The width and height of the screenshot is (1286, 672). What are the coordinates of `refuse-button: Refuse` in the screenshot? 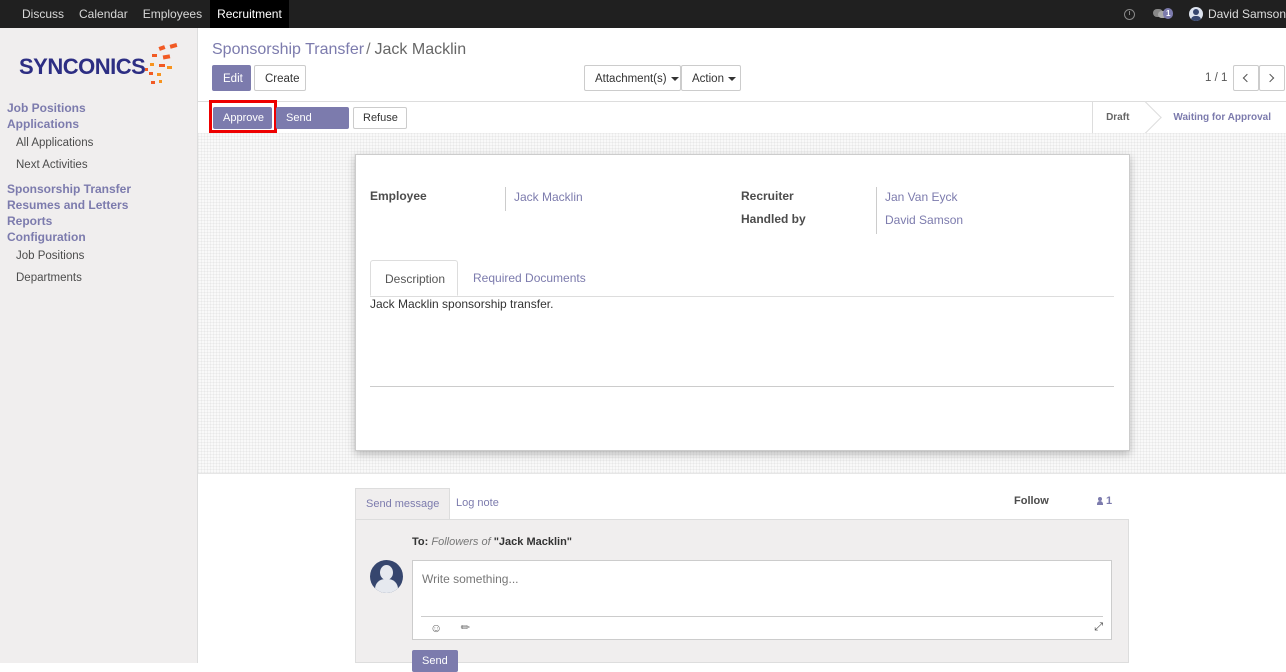 It's located at (380, 118).